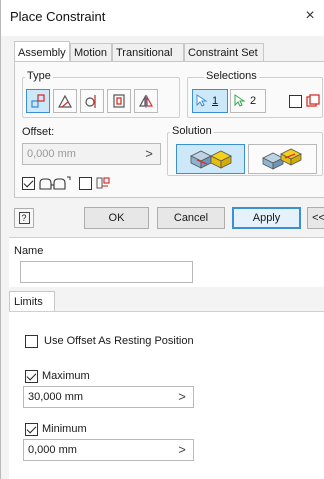  Describe the element at coordinates (116, 218) in the screenshot. I see `ok-button: OK` at that location.